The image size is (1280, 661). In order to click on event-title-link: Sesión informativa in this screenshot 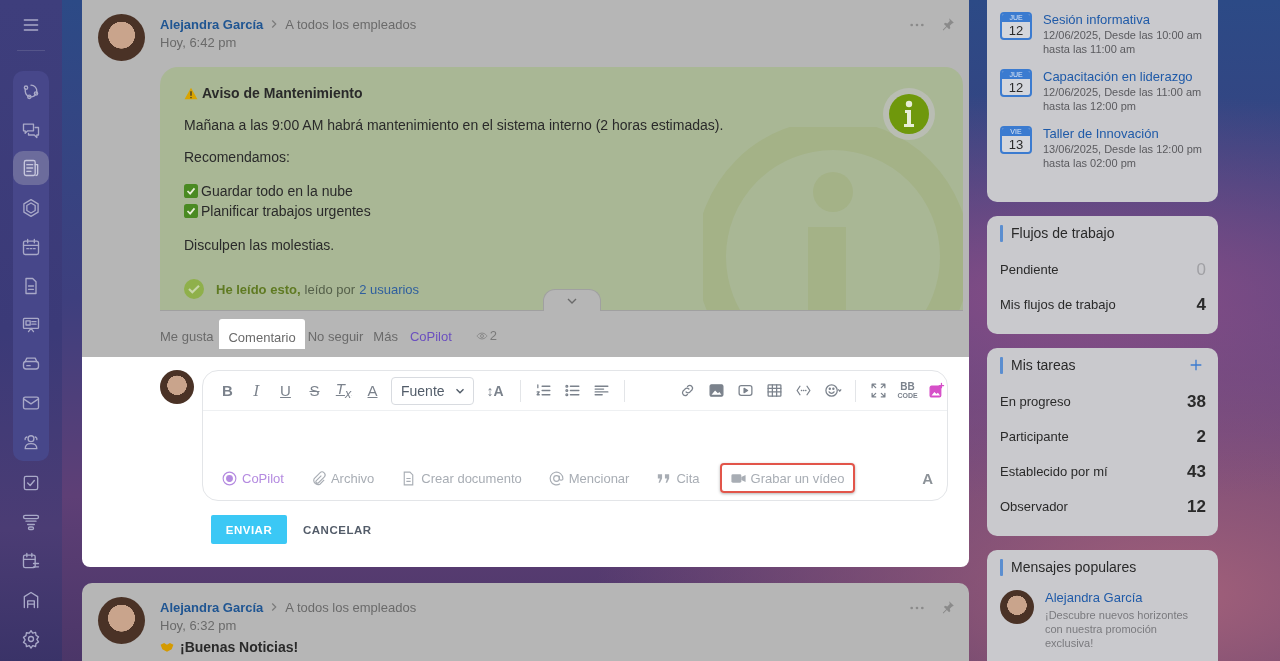, I will do `click(1122, 20)`.